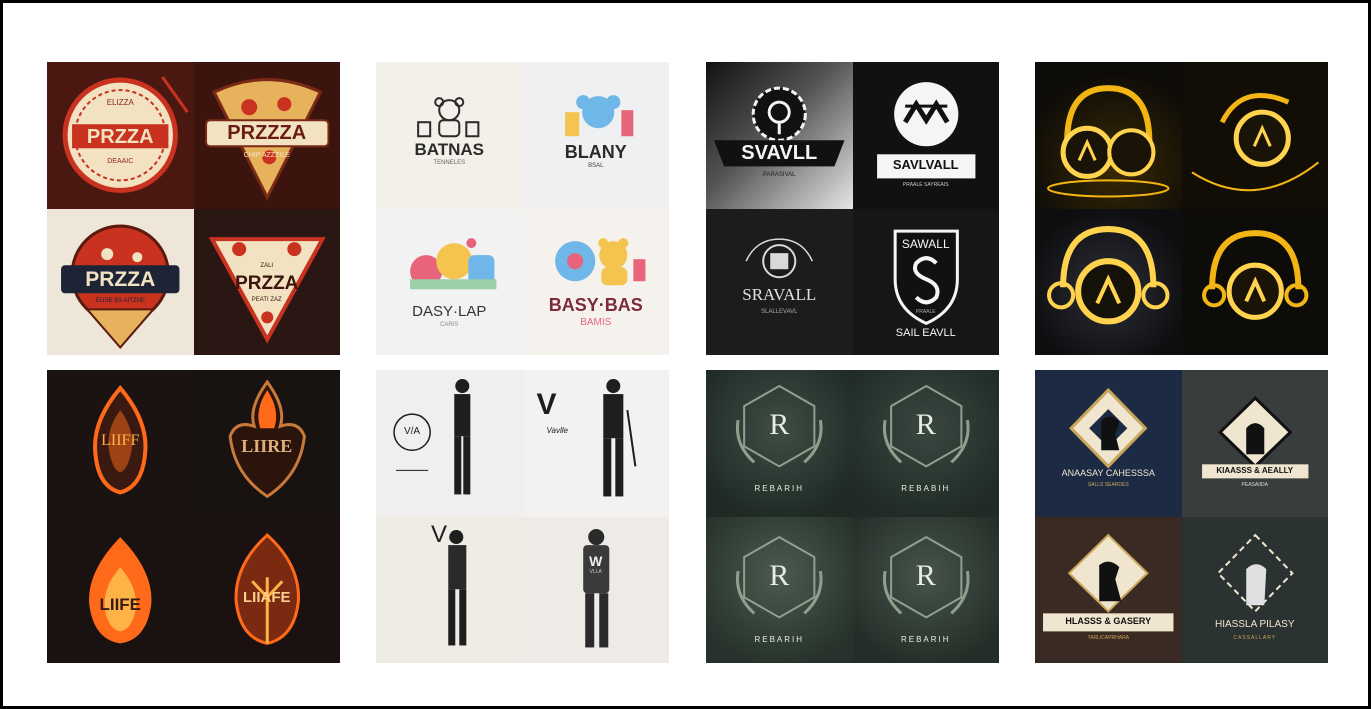 This screenshot has height=709, width=1371. I want to click on toys-subtitle: BSAL, so click(596, 166).